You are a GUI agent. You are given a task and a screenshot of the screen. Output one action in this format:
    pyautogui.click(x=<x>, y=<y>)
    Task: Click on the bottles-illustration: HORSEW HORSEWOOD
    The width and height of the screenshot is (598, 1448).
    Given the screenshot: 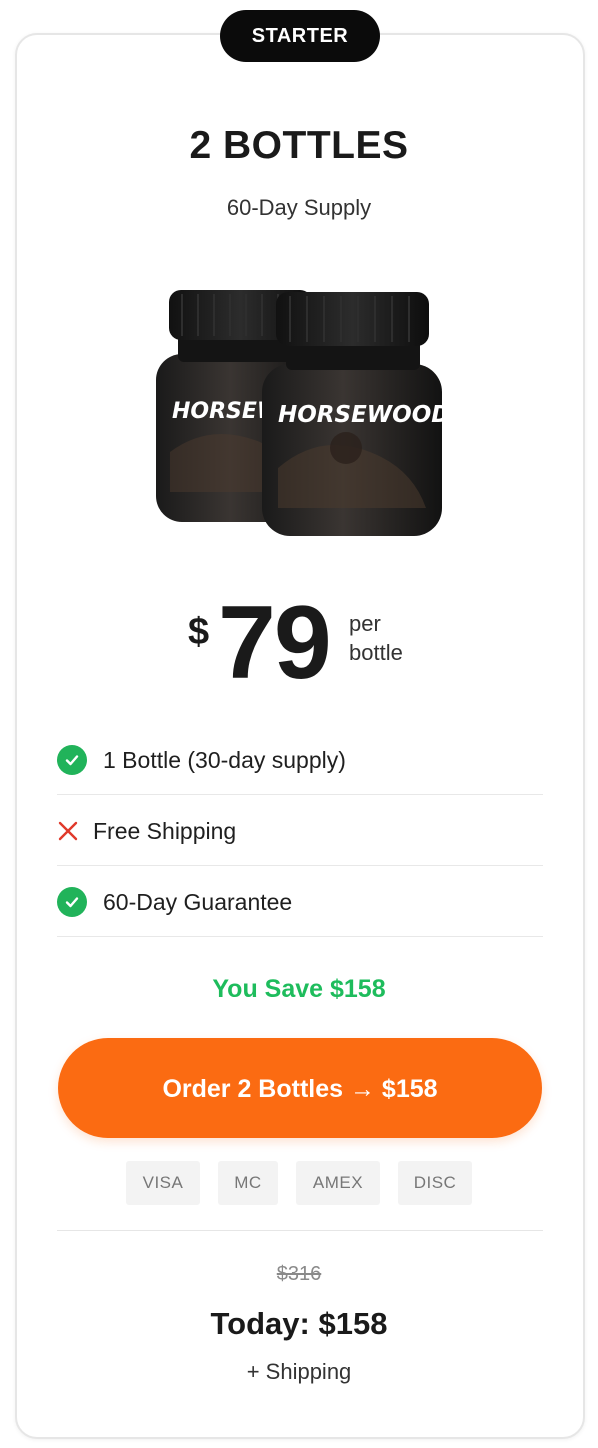 What is the action you would take?
    pyautogui.click(x=303, y=413)
    